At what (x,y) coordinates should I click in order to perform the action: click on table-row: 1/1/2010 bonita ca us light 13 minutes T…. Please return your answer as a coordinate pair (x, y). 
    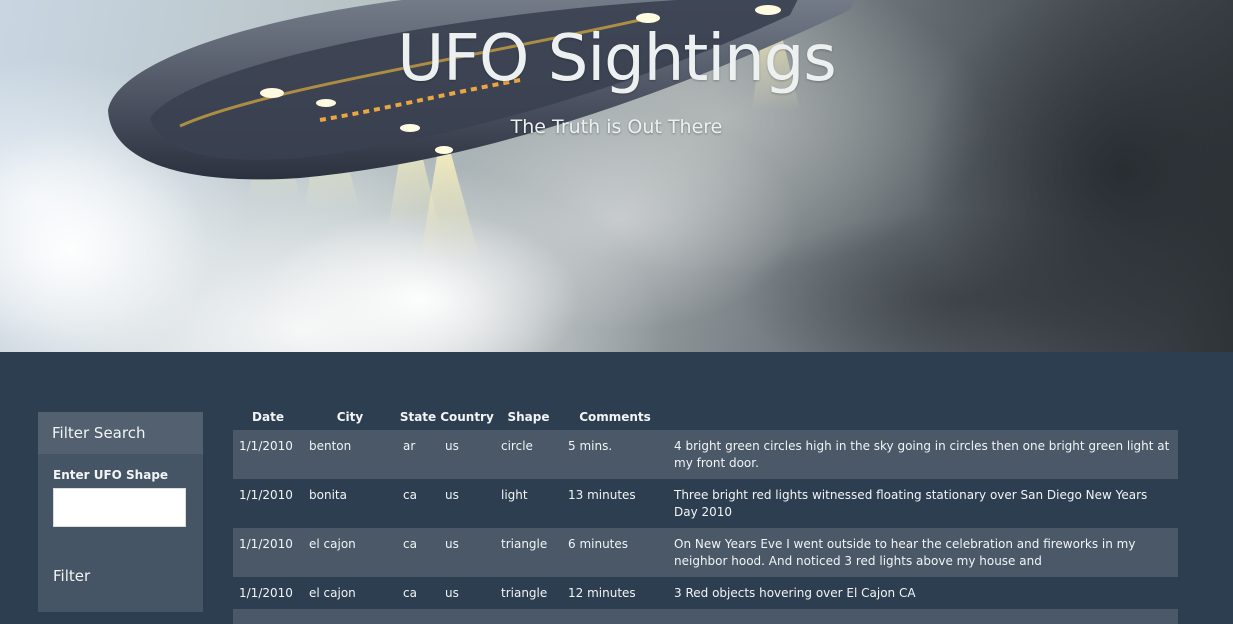
    Looking at the image, I should click on (705, 503).